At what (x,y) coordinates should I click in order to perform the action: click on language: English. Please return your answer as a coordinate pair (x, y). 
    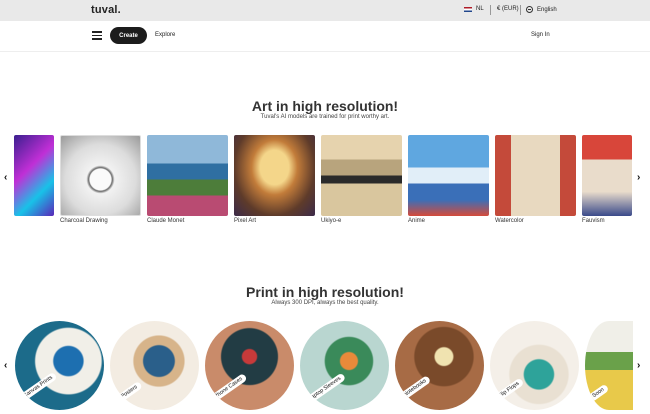
    Looking at the image, I should click on (547, 9).